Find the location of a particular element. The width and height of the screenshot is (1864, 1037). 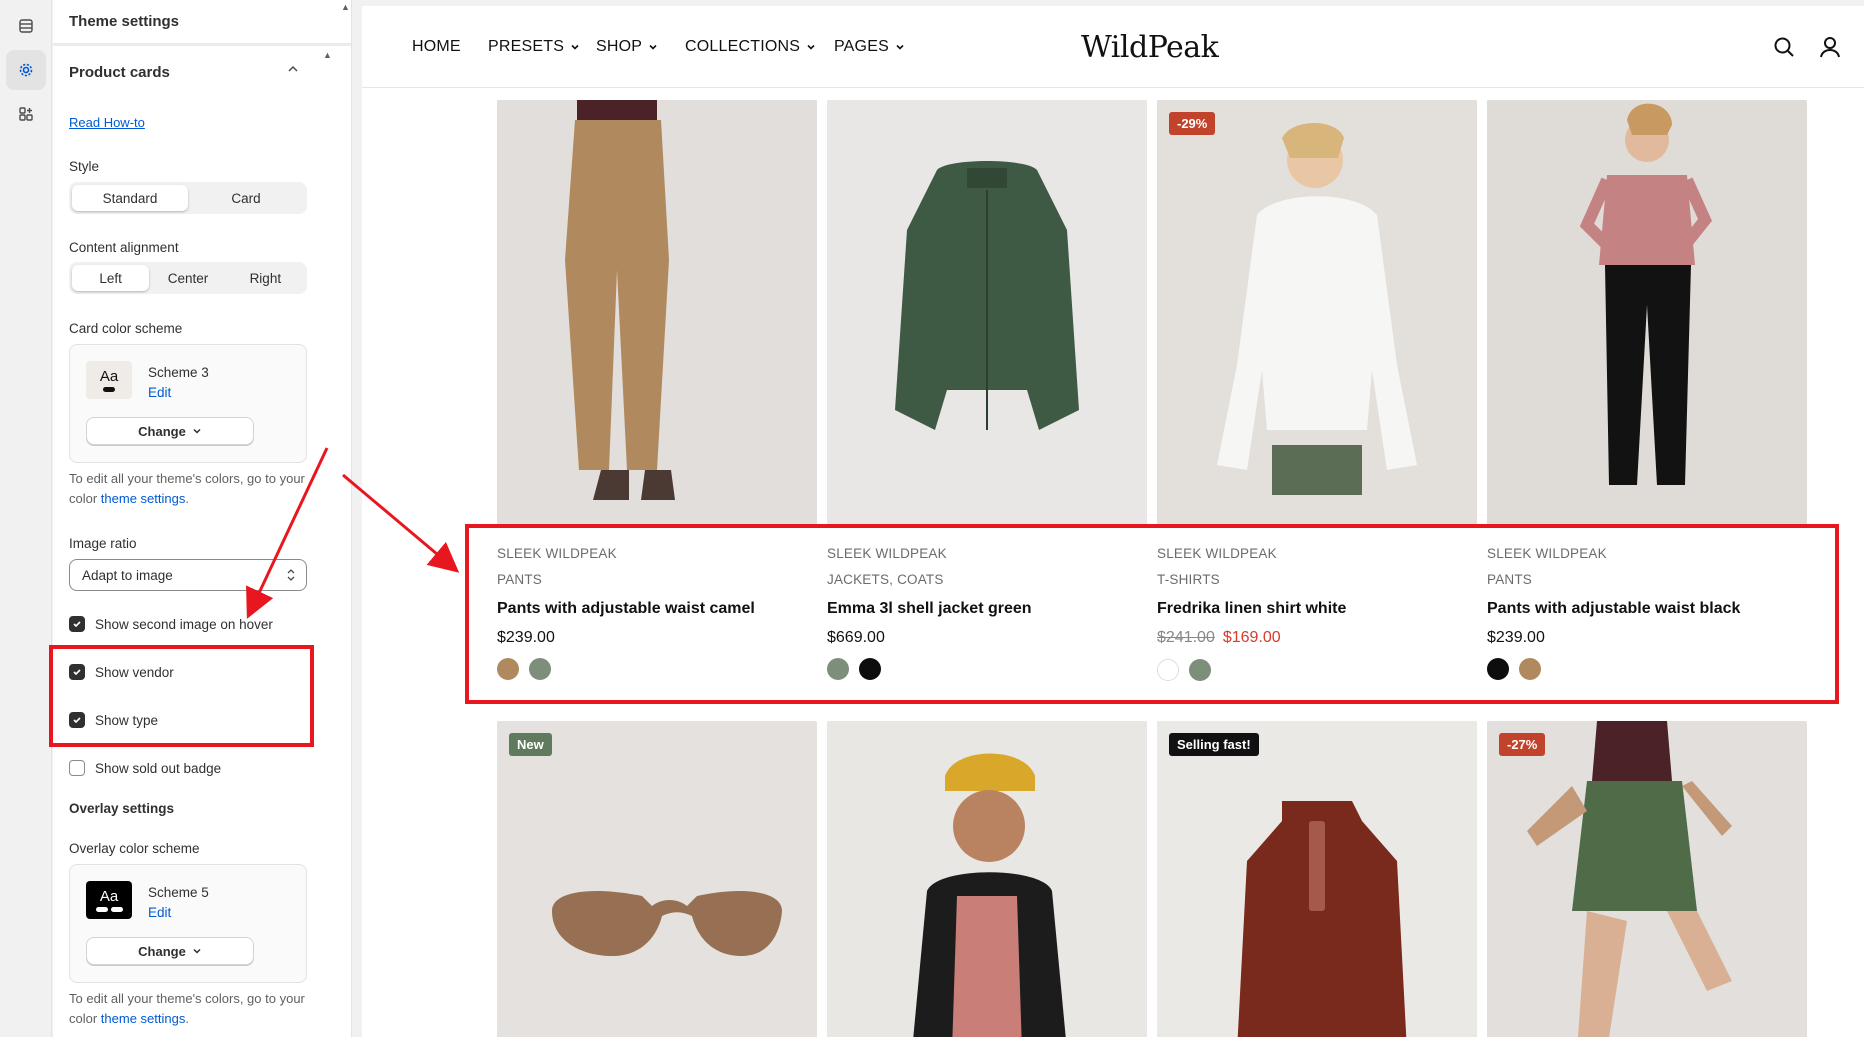

nav-label: SHOP is located at coordinates (619, 46).